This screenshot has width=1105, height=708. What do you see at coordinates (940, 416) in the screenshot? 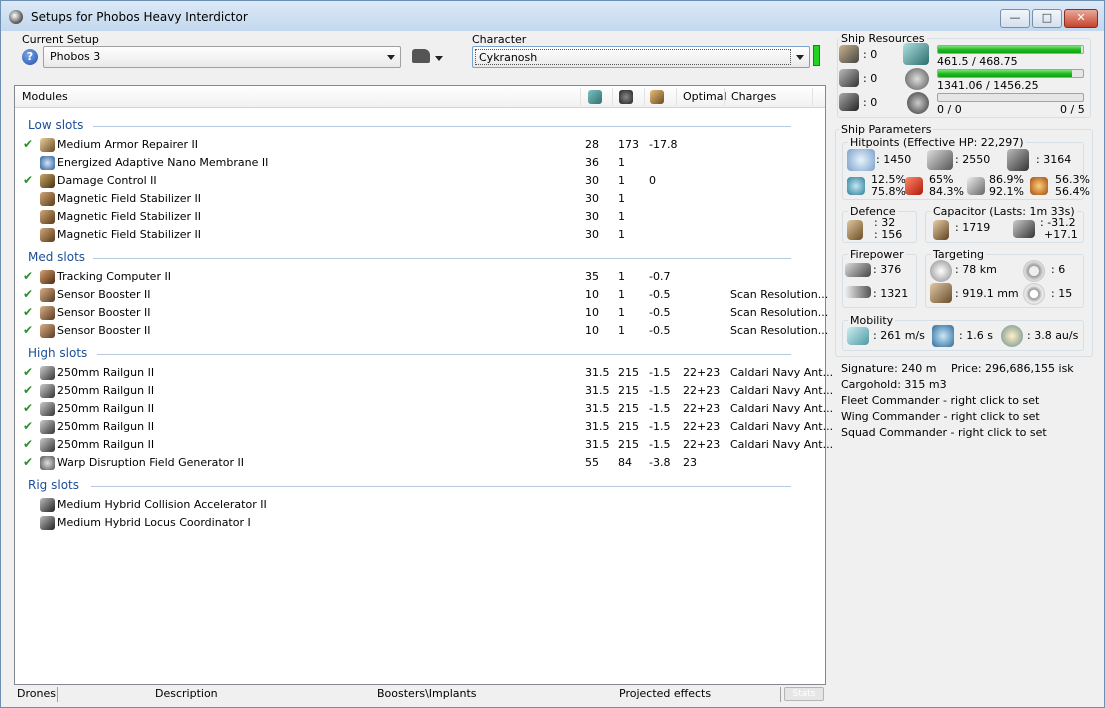
I see `wing-commander-slot: Wing Commander - right click to set` at bounding box center [940, 416].